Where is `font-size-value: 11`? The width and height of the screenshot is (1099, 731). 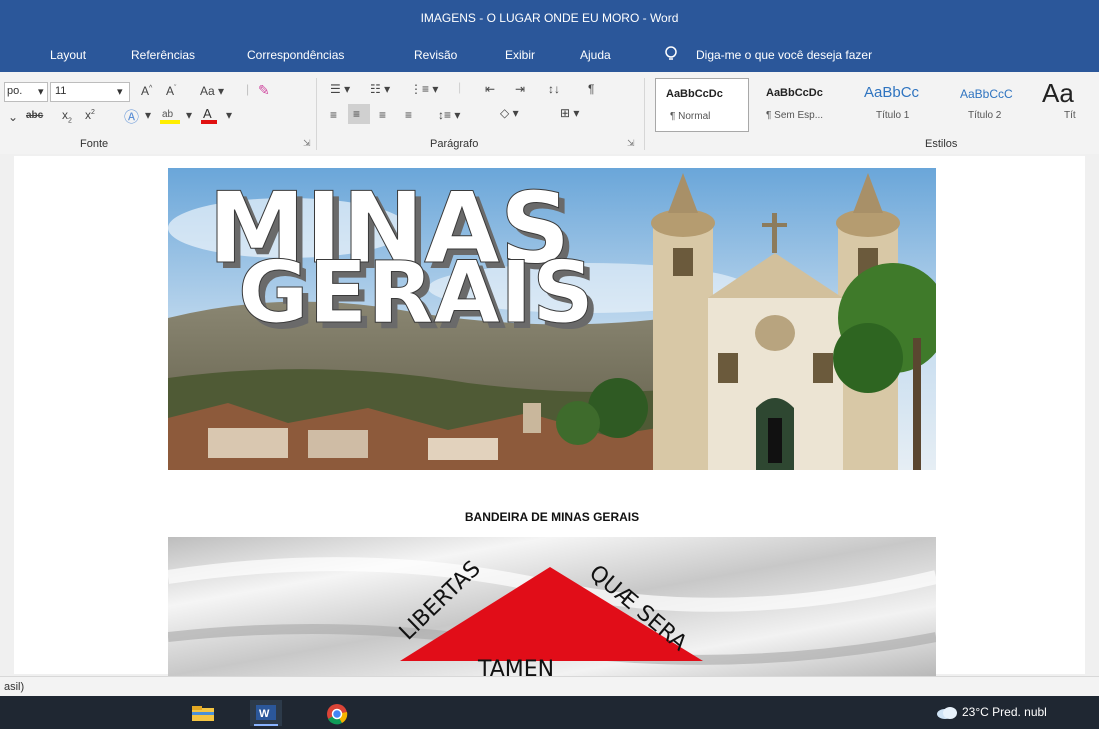
font-size-value: 11 is located at coordinates (61, 91).